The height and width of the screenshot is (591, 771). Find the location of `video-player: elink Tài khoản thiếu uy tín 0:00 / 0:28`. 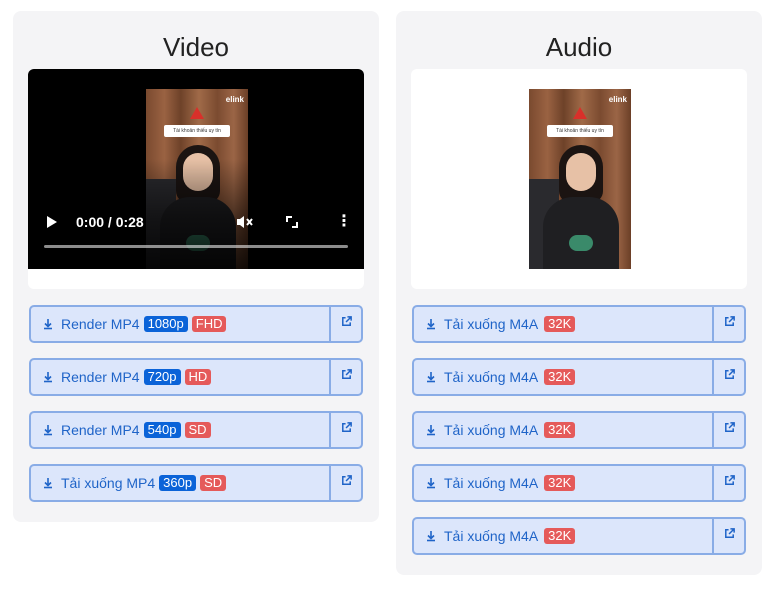

video-player: elink Tài khoản thiếu uy tín 0:00 / 0:28 is located at coordinates (196, 169).